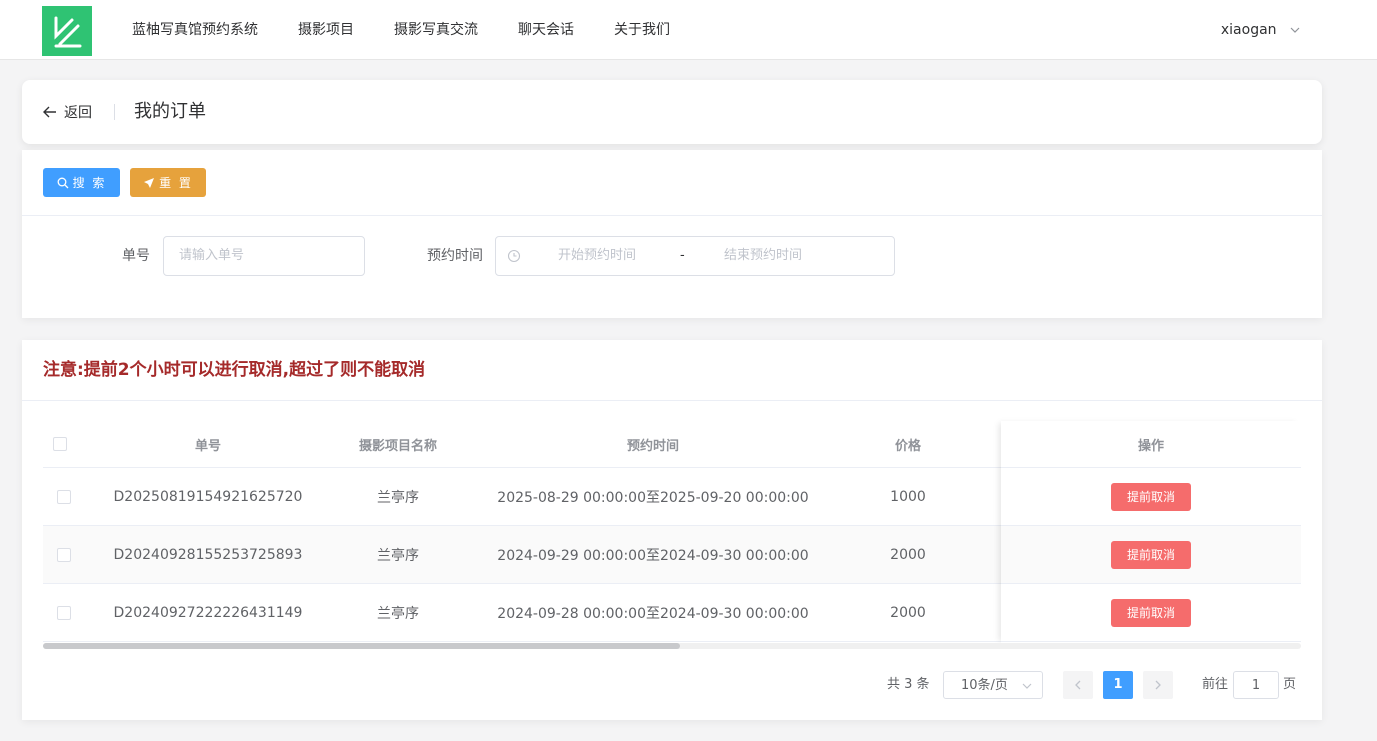  Describe the element at coordinates (361, 646) in the screenshot. I see `scrollbar-thumb` at that location.